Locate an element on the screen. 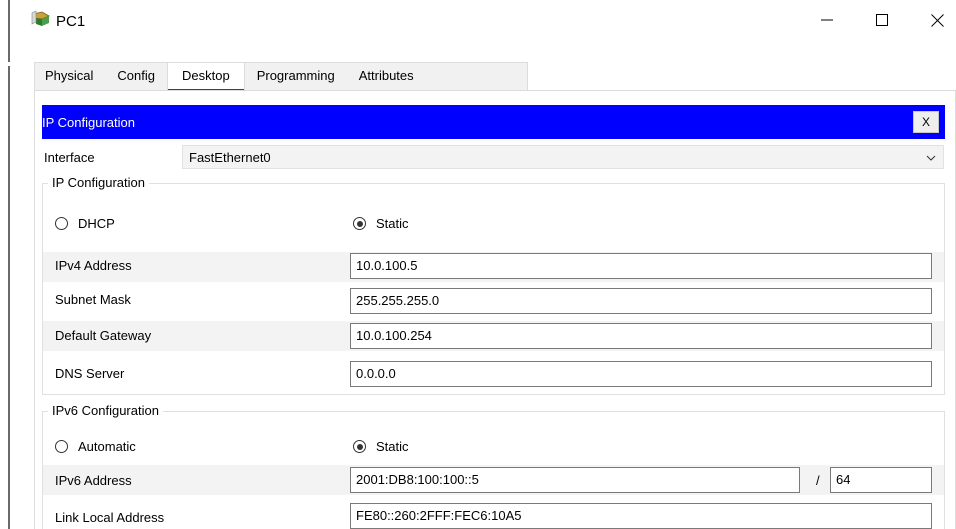 The image size is (956, 529). ipv6-address-label: IPv6 Address is located at coordinates (93, 480).